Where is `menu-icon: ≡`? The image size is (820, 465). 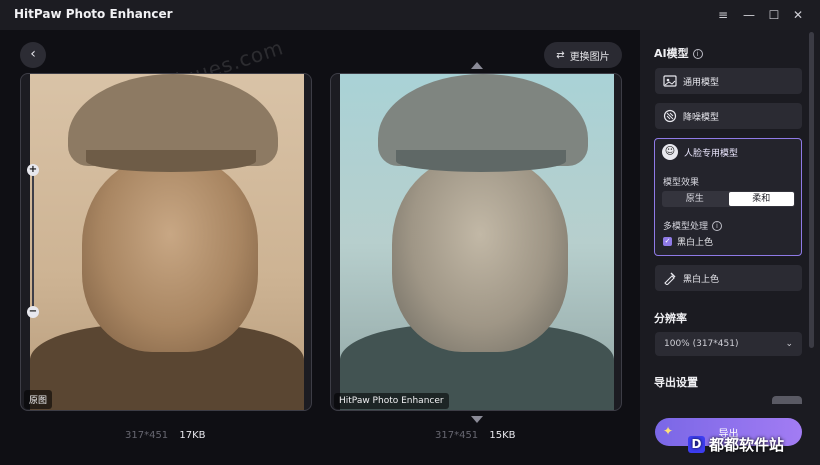 menu-icon: ≡ is located at coordinates (723, 15).